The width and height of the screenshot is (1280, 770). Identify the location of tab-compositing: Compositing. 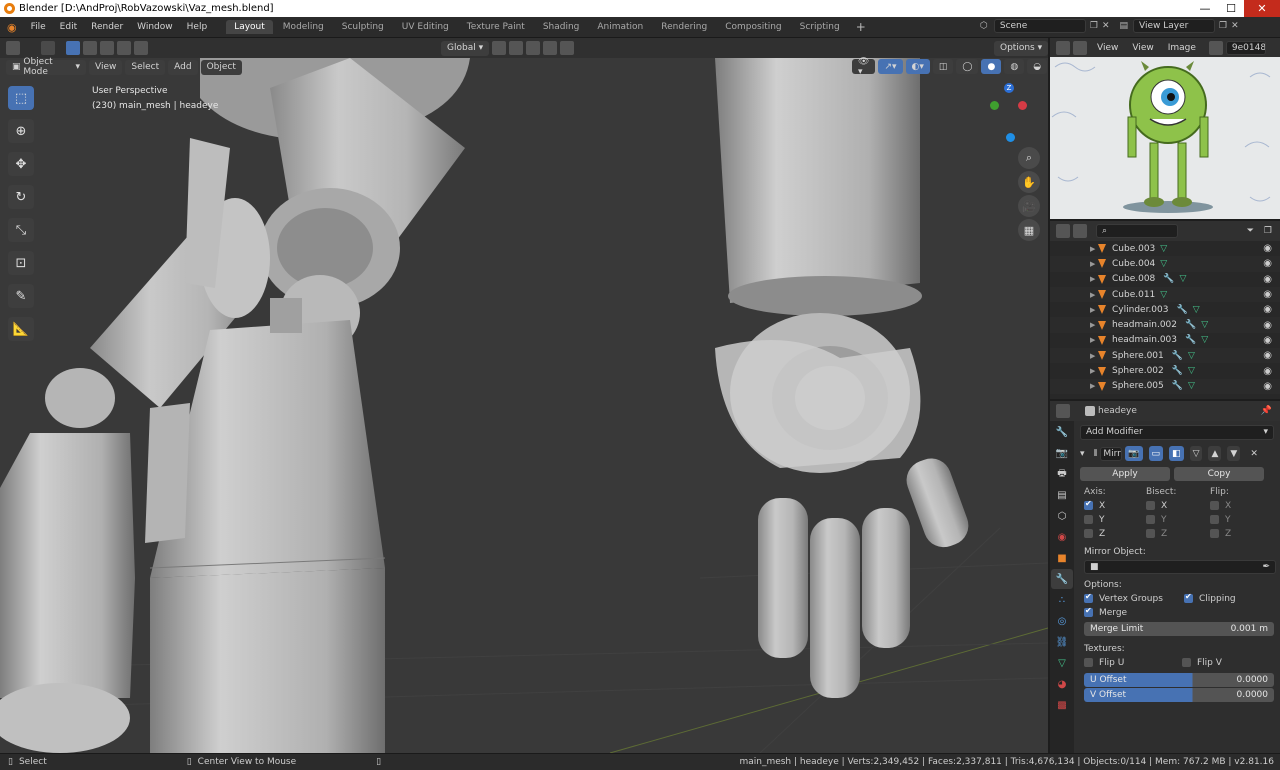
(753, 27).